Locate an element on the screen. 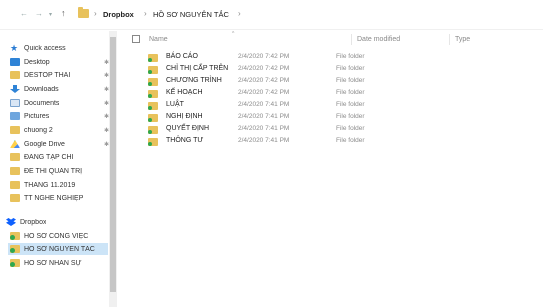  nav-item-pictures: Pictures ✱ is located at coordinates (59, 116).